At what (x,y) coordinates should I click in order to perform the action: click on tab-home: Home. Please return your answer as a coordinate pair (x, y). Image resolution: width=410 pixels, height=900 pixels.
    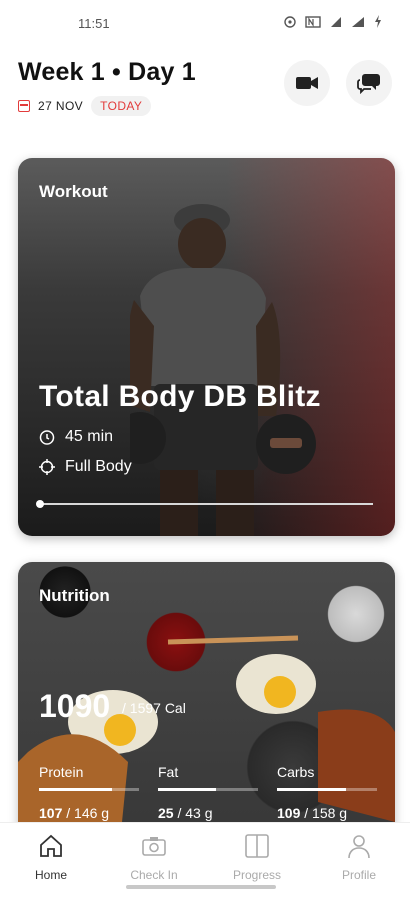
    Looking at the image, I should click on (51, 857).